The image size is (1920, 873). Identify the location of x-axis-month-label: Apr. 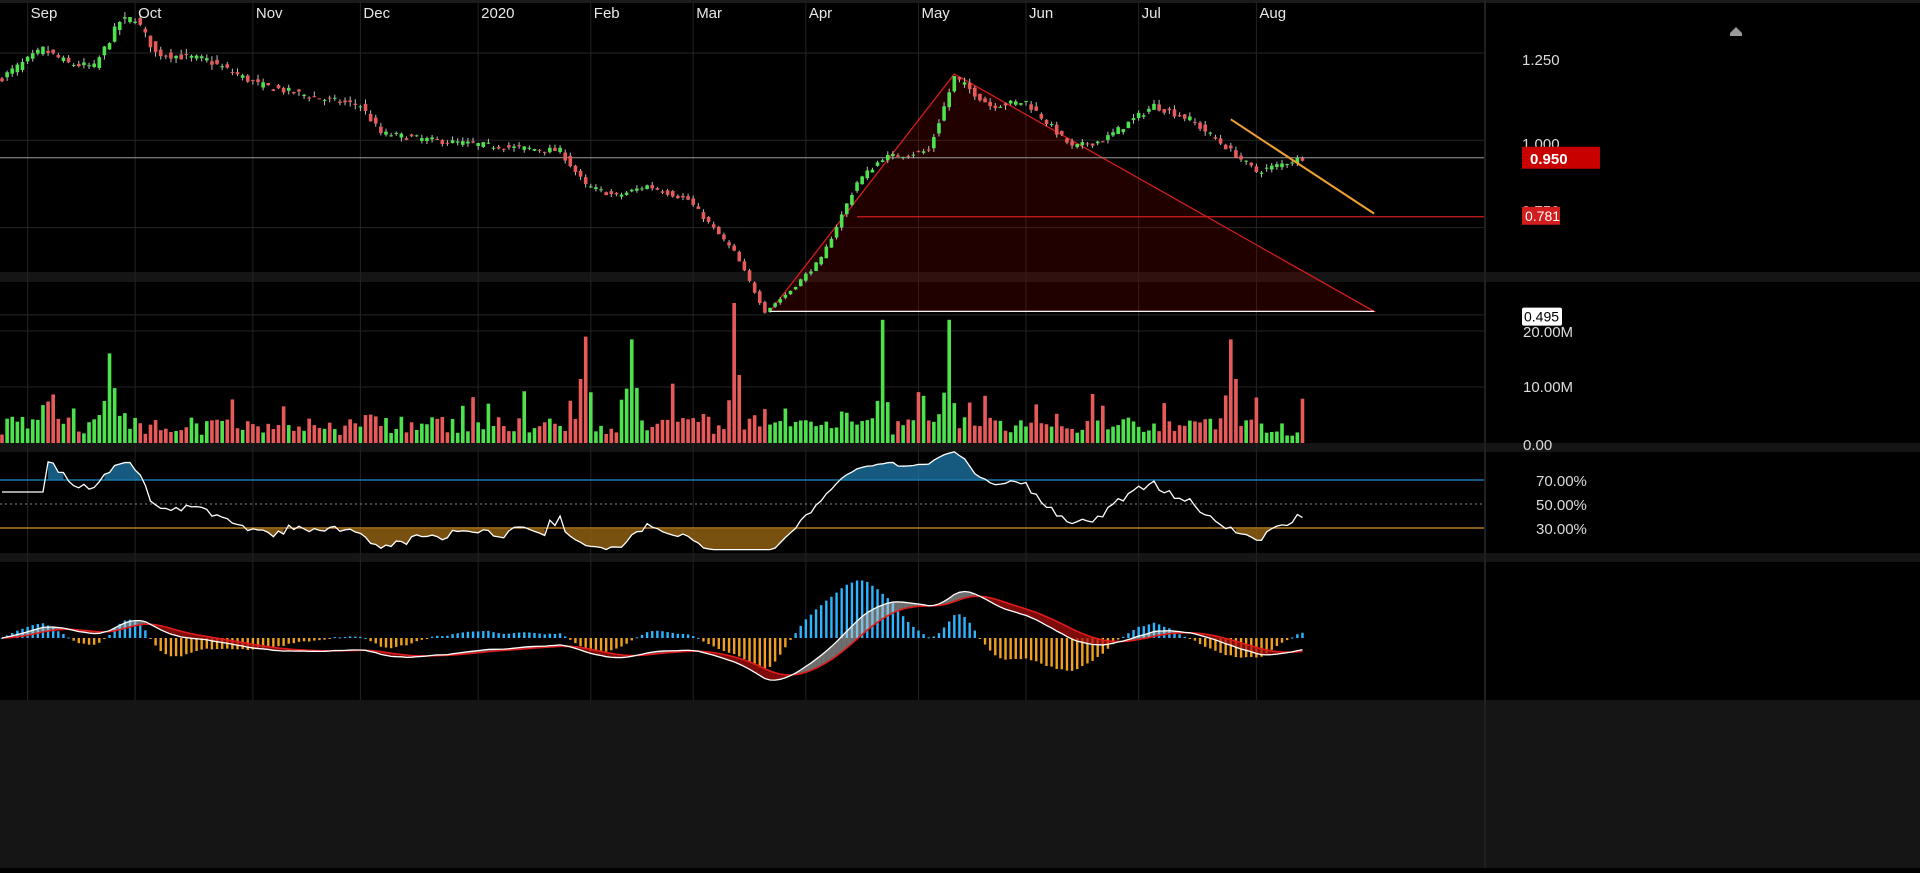
(820, 13).